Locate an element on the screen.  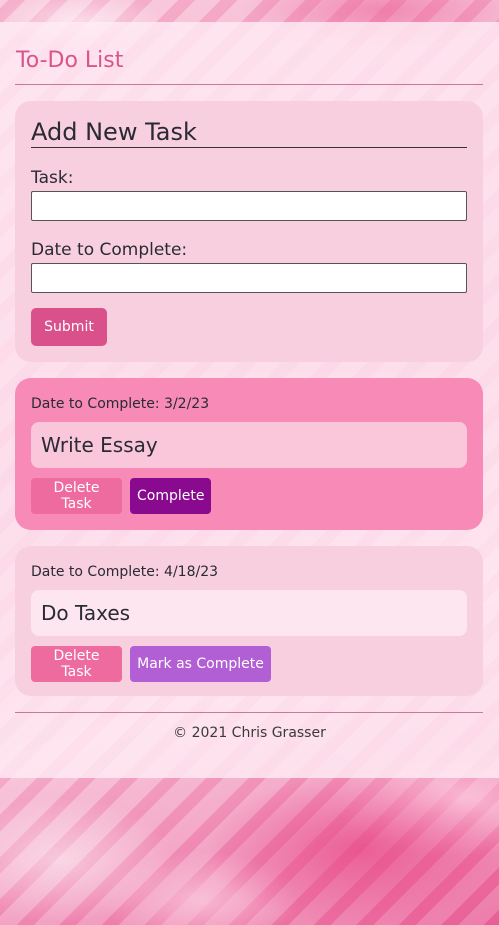
footer-divider is located at coordinates (249, 712).